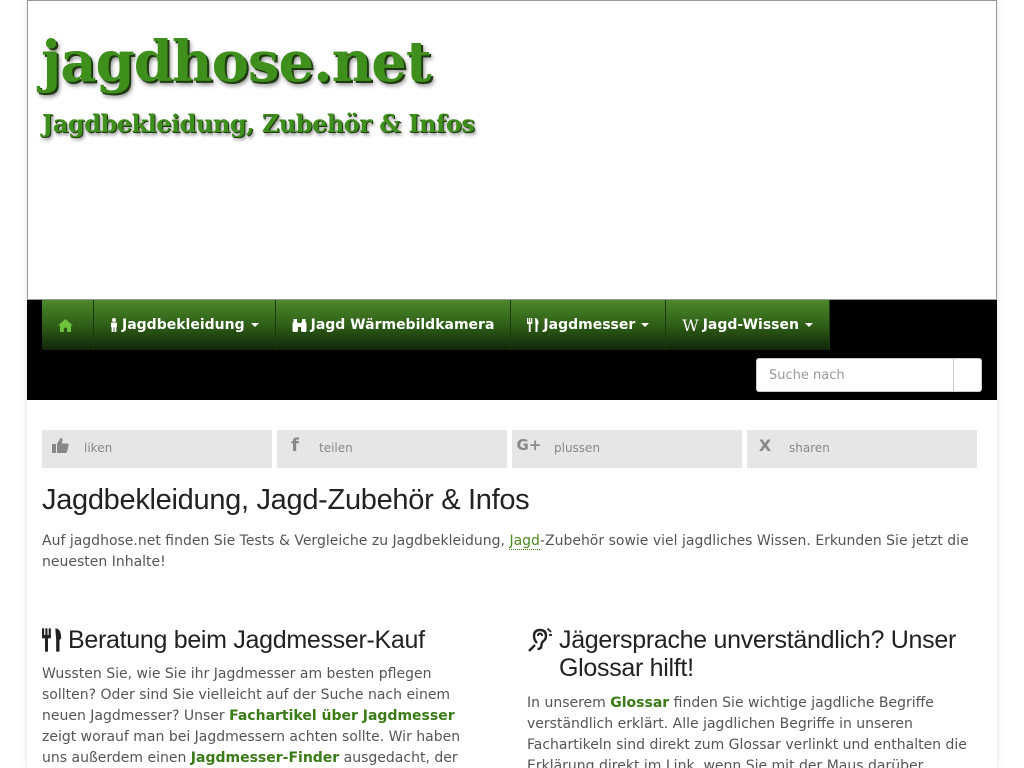 This screenshot has width=1024, height=768. Describe the element at coordinates (60, 445) in the screenshot. I see `thumbs-up-icon` at that location.